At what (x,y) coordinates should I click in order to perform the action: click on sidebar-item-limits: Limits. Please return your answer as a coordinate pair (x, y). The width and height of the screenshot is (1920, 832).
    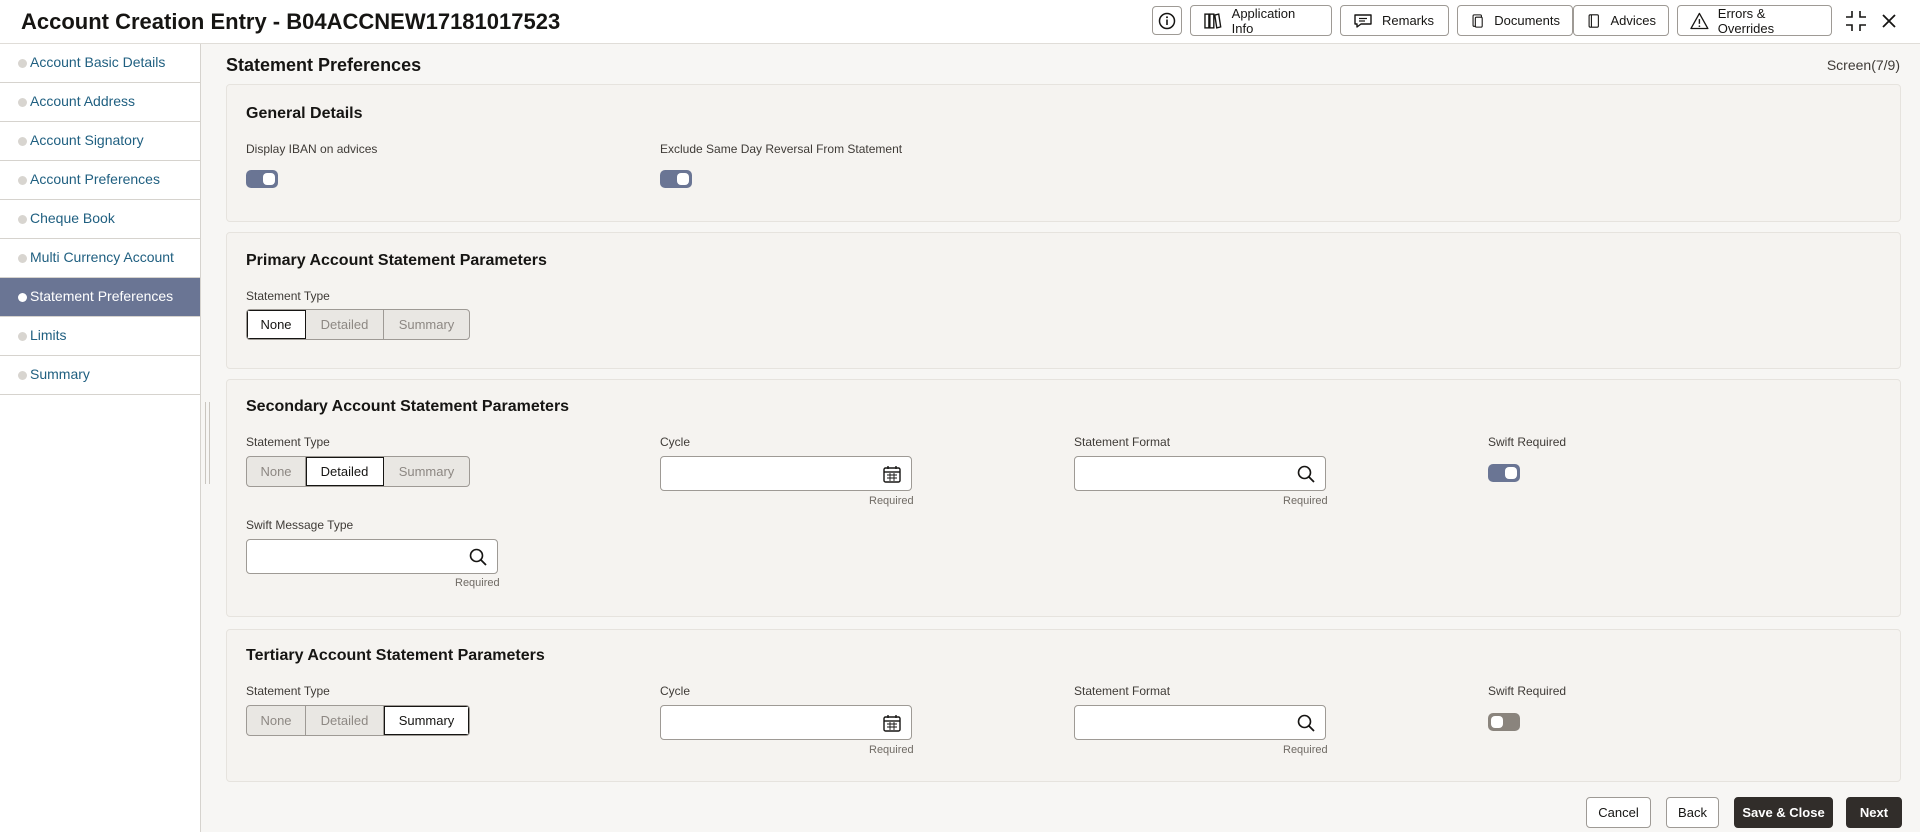
    Looking at the image, I should click on (100, 336).